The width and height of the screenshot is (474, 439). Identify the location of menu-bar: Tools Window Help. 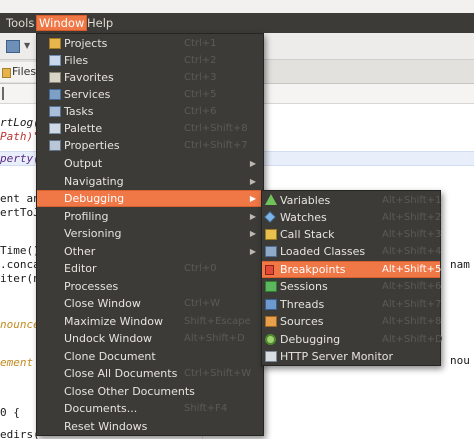
(237, 23).